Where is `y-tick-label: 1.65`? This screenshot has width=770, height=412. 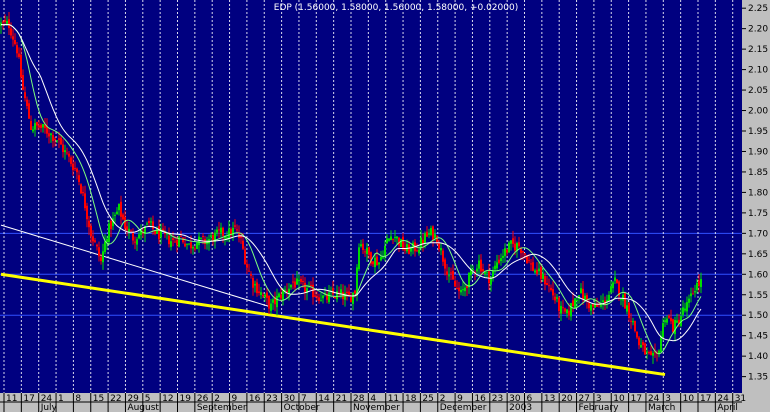
y-tick-label: 1.65 is located at coordinates (758, 255).